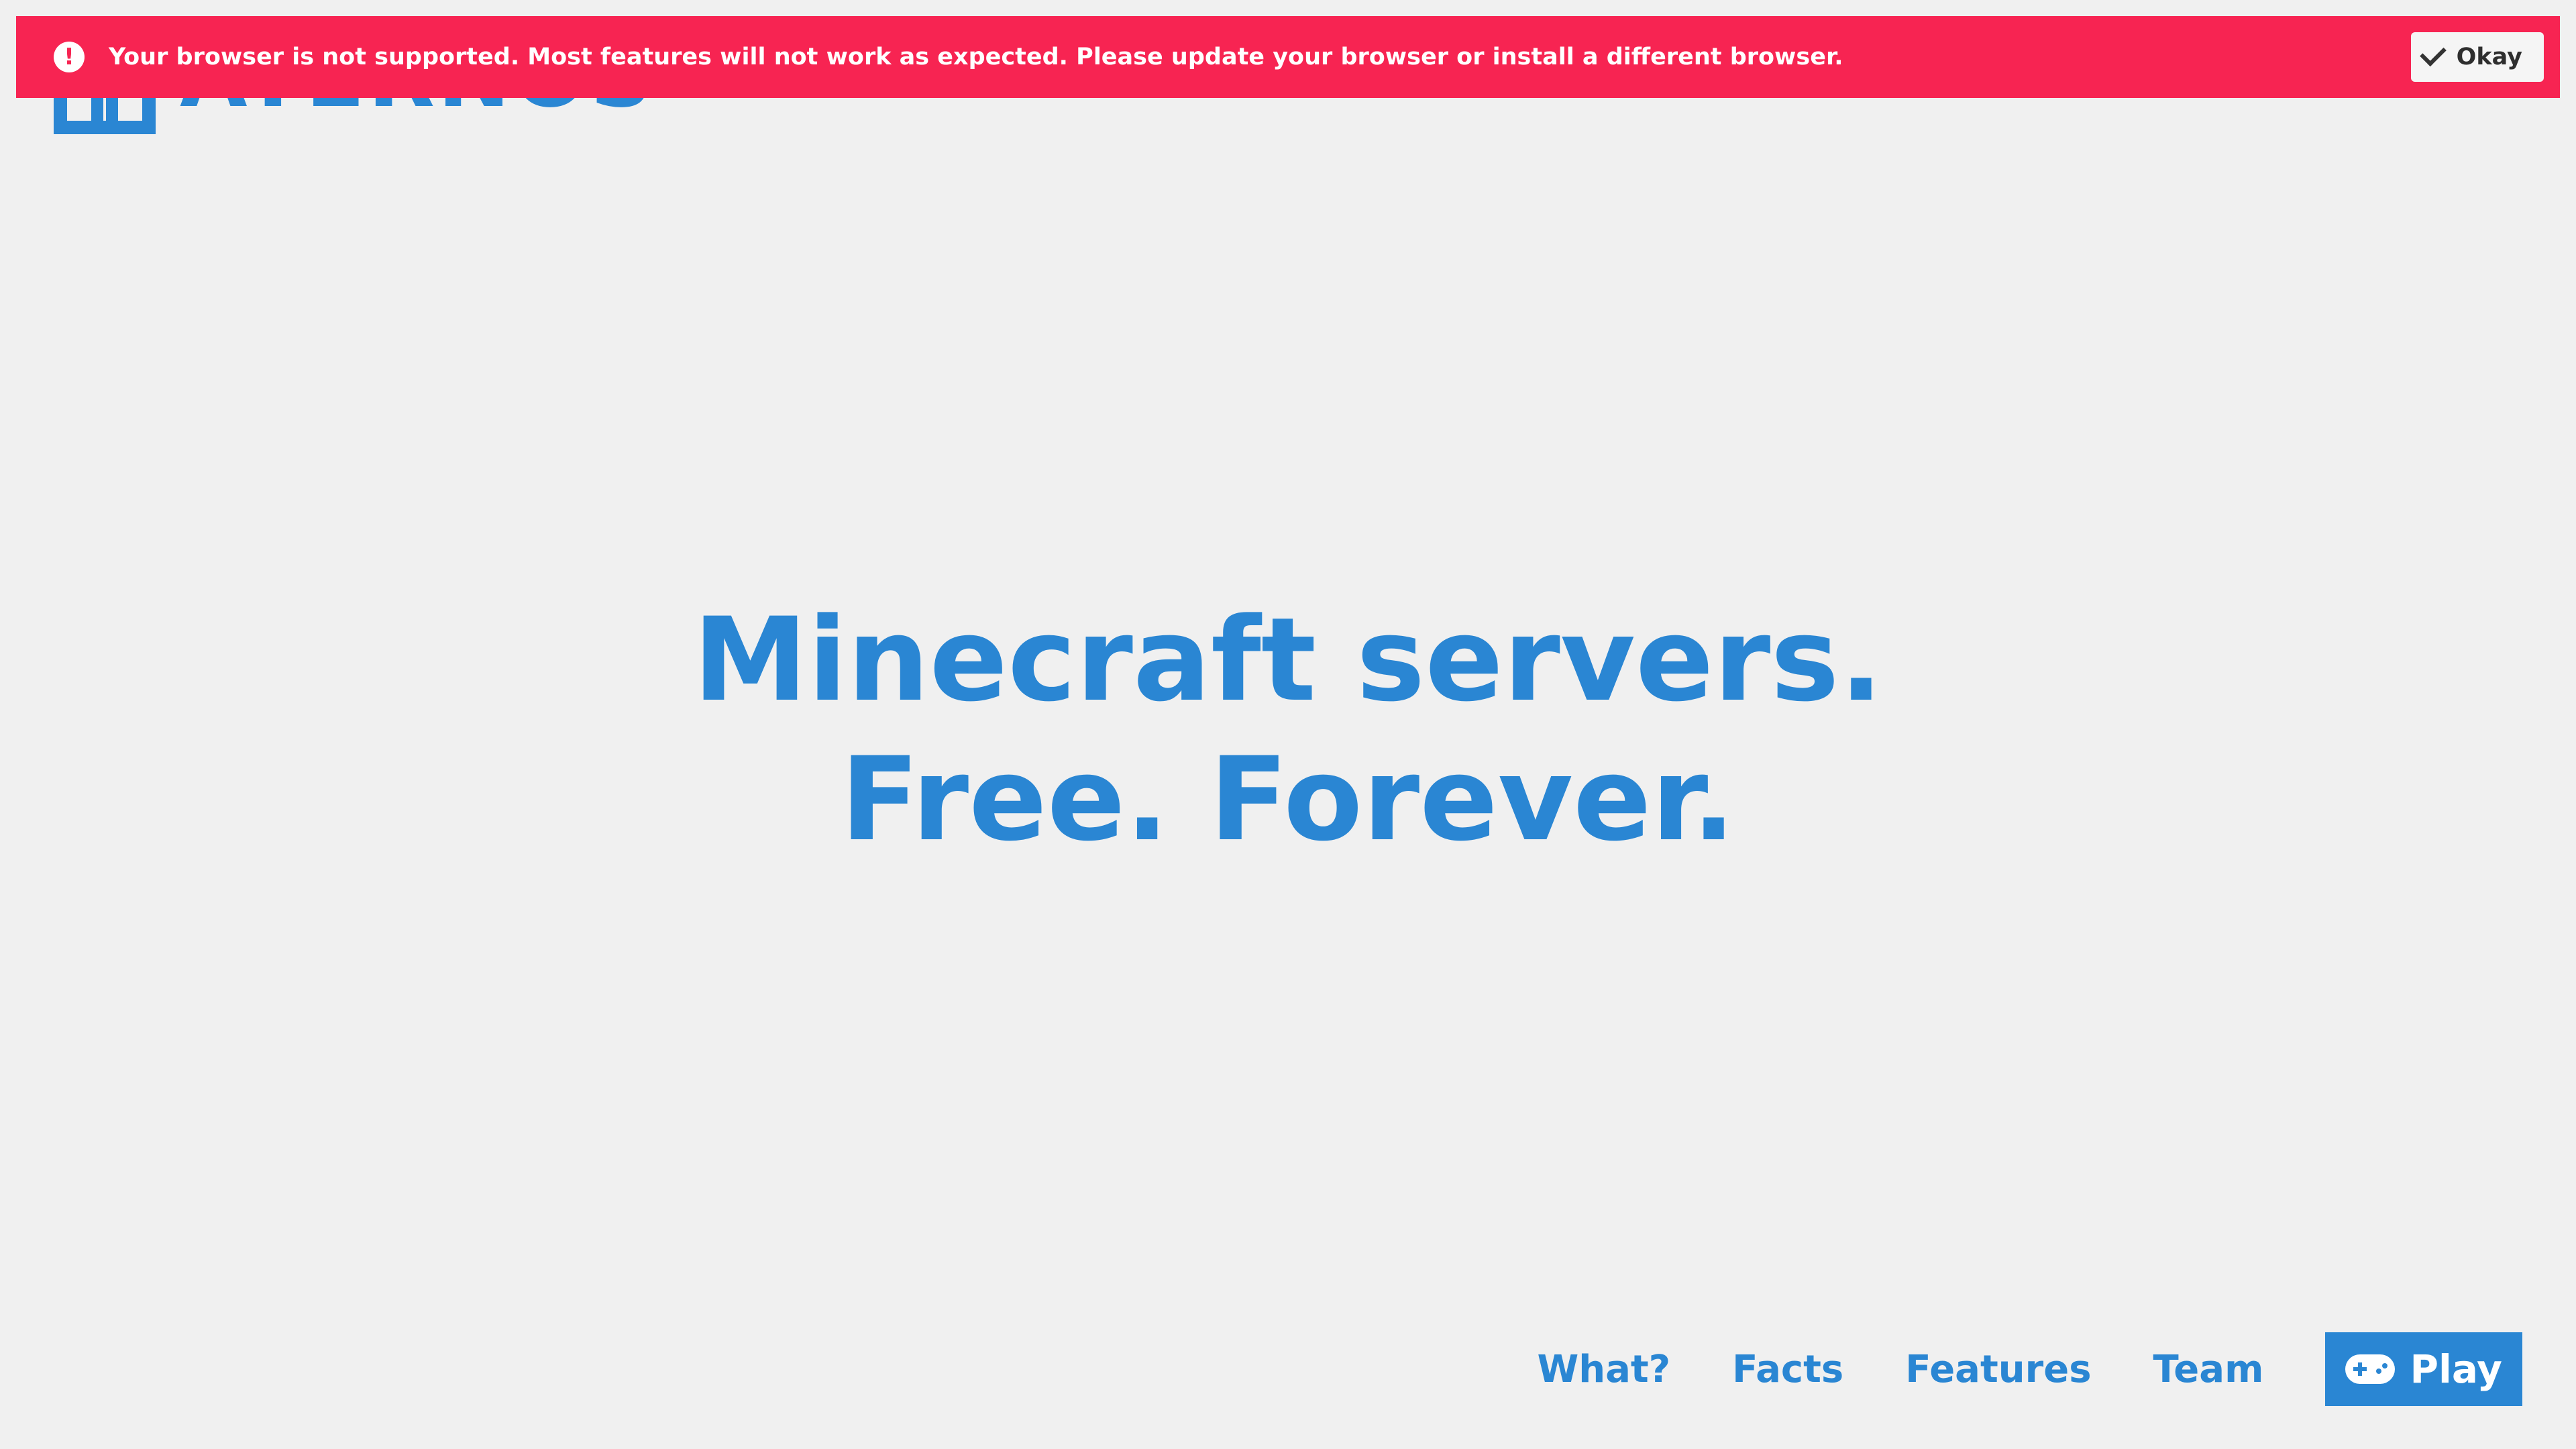  Describe the element at coordinates (2433, 53) in the screenshot. I see `check-icon` at that location.